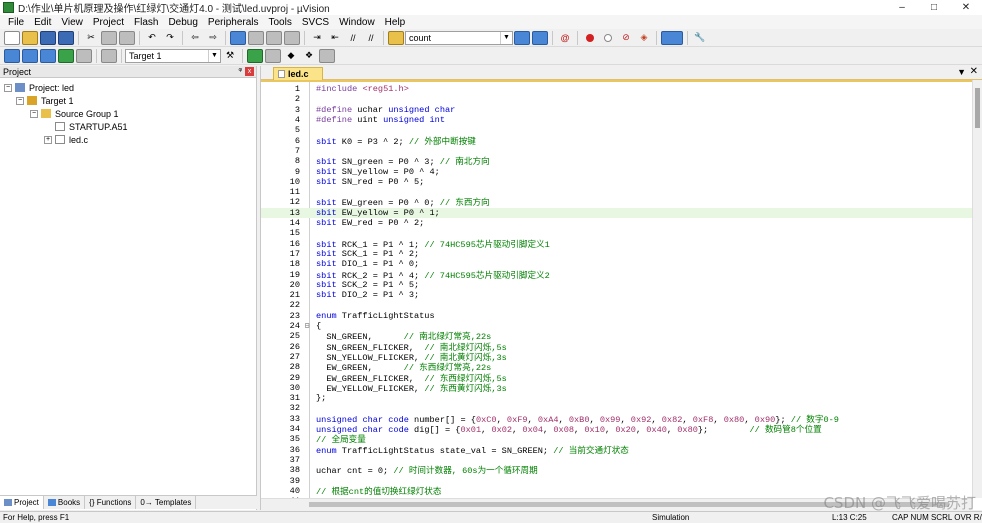 This screenshot has height=523, width=982. What do you see at coordinates (170, 38) in the screenshot?
I see `redo-icon: ↷` at bounding box center [170, 38].